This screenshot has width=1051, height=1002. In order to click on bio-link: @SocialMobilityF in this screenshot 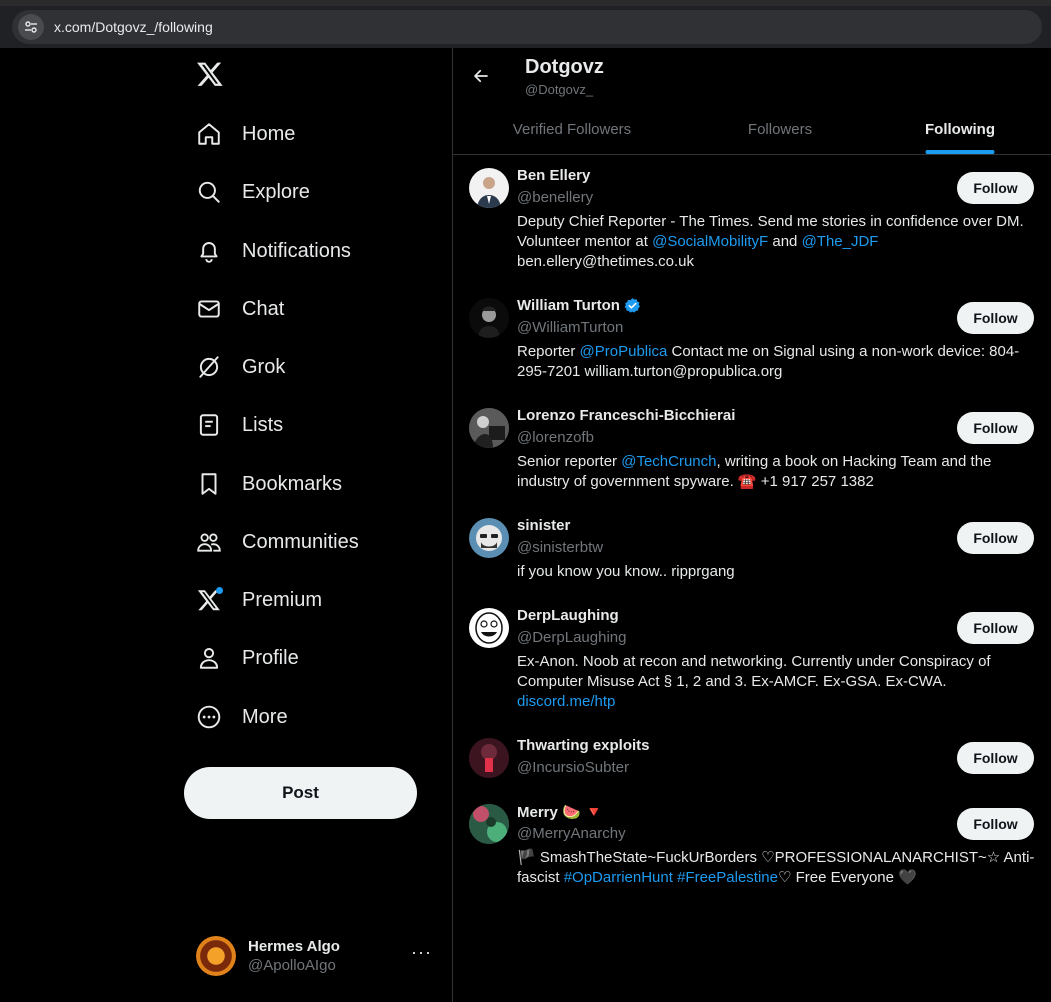, I will do `click(710, 241)`.